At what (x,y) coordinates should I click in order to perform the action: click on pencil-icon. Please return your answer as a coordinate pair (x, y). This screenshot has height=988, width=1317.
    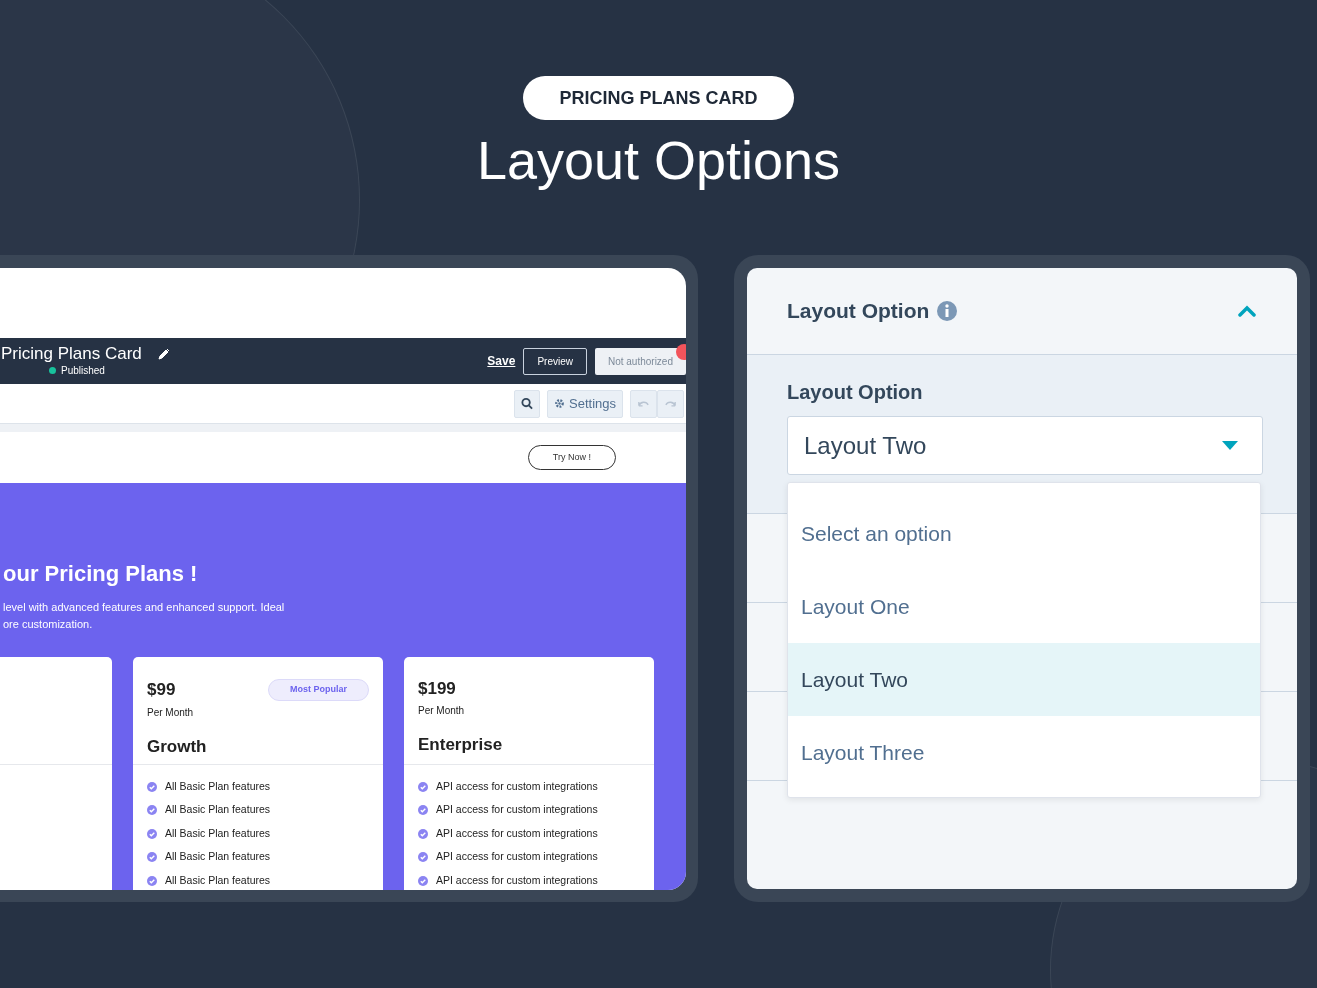
    Looking at the image, I should click on (163, 353).